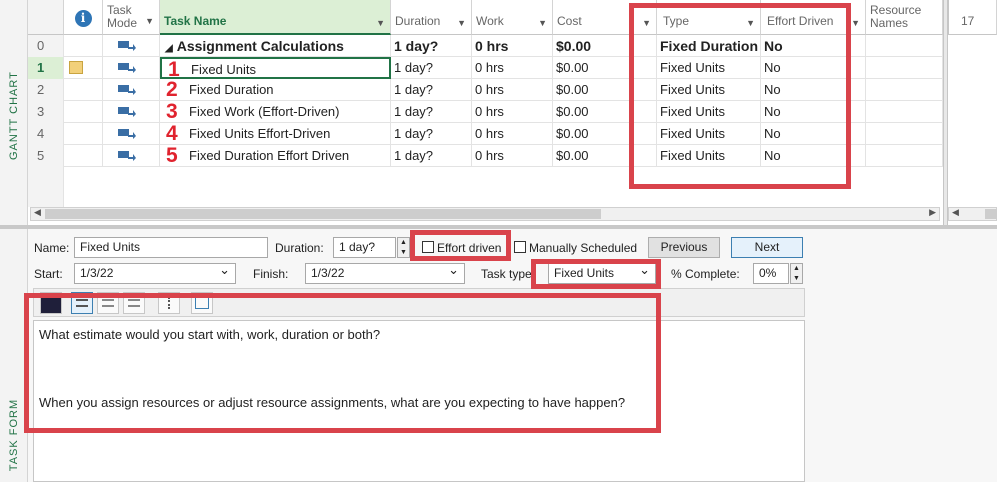 The image size is (997, 482). I want to click on task-name-text: Fixed Units Effort-Driven, so click(260, 133).